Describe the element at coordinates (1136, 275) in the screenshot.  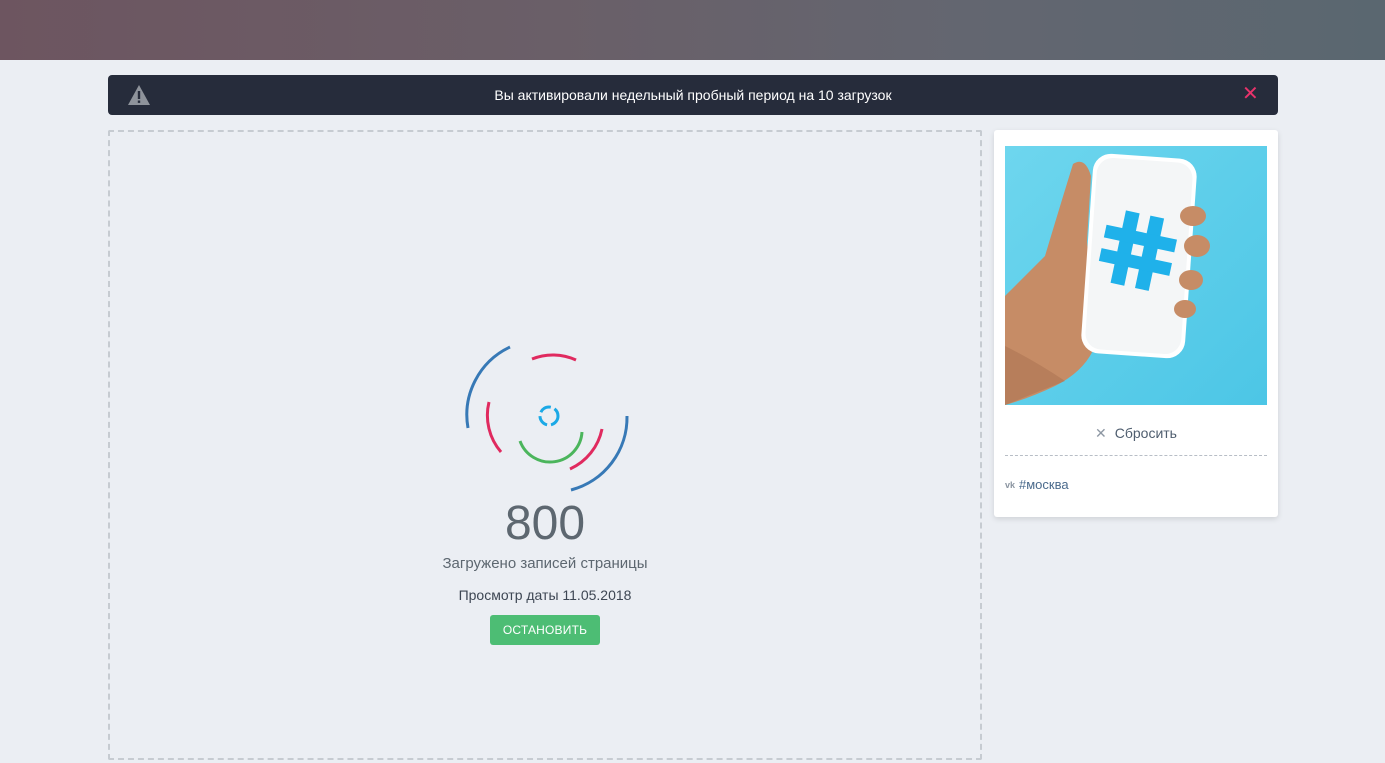
I see `hashtag-photo` at that location.